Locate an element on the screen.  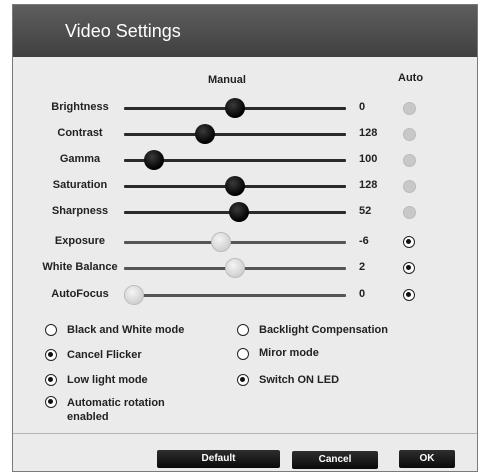
backlight-radio is located at coordinates (243, 330).